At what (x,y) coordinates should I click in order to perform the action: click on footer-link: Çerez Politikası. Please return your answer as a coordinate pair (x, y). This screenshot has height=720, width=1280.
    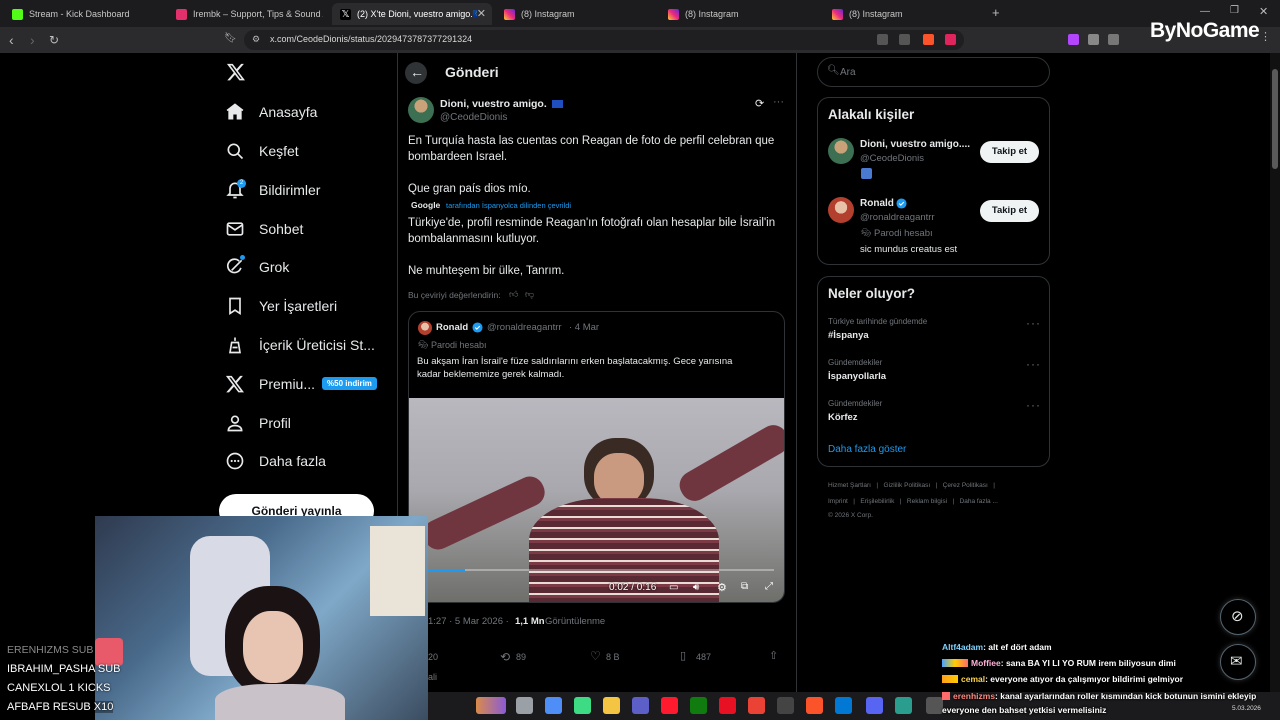
    Looking at the image, I should click on (965, 485).